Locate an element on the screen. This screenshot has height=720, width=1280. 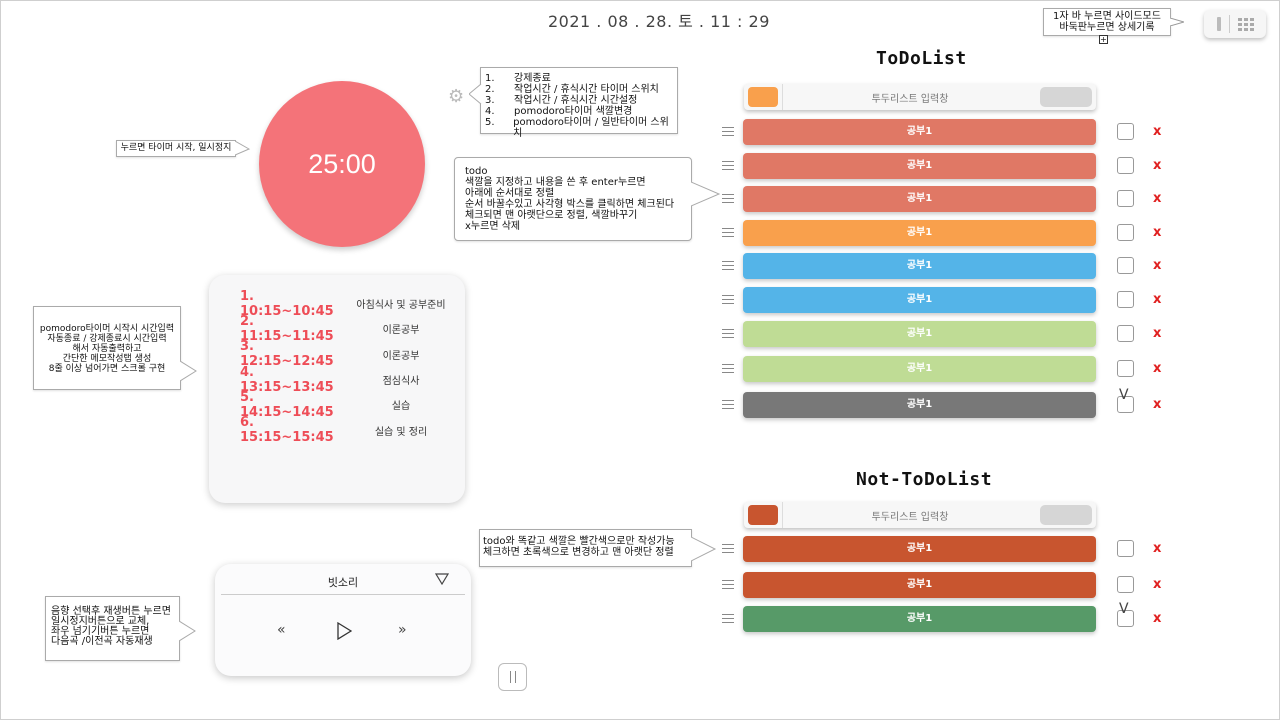
play-button is located at coordinates (344, 631).